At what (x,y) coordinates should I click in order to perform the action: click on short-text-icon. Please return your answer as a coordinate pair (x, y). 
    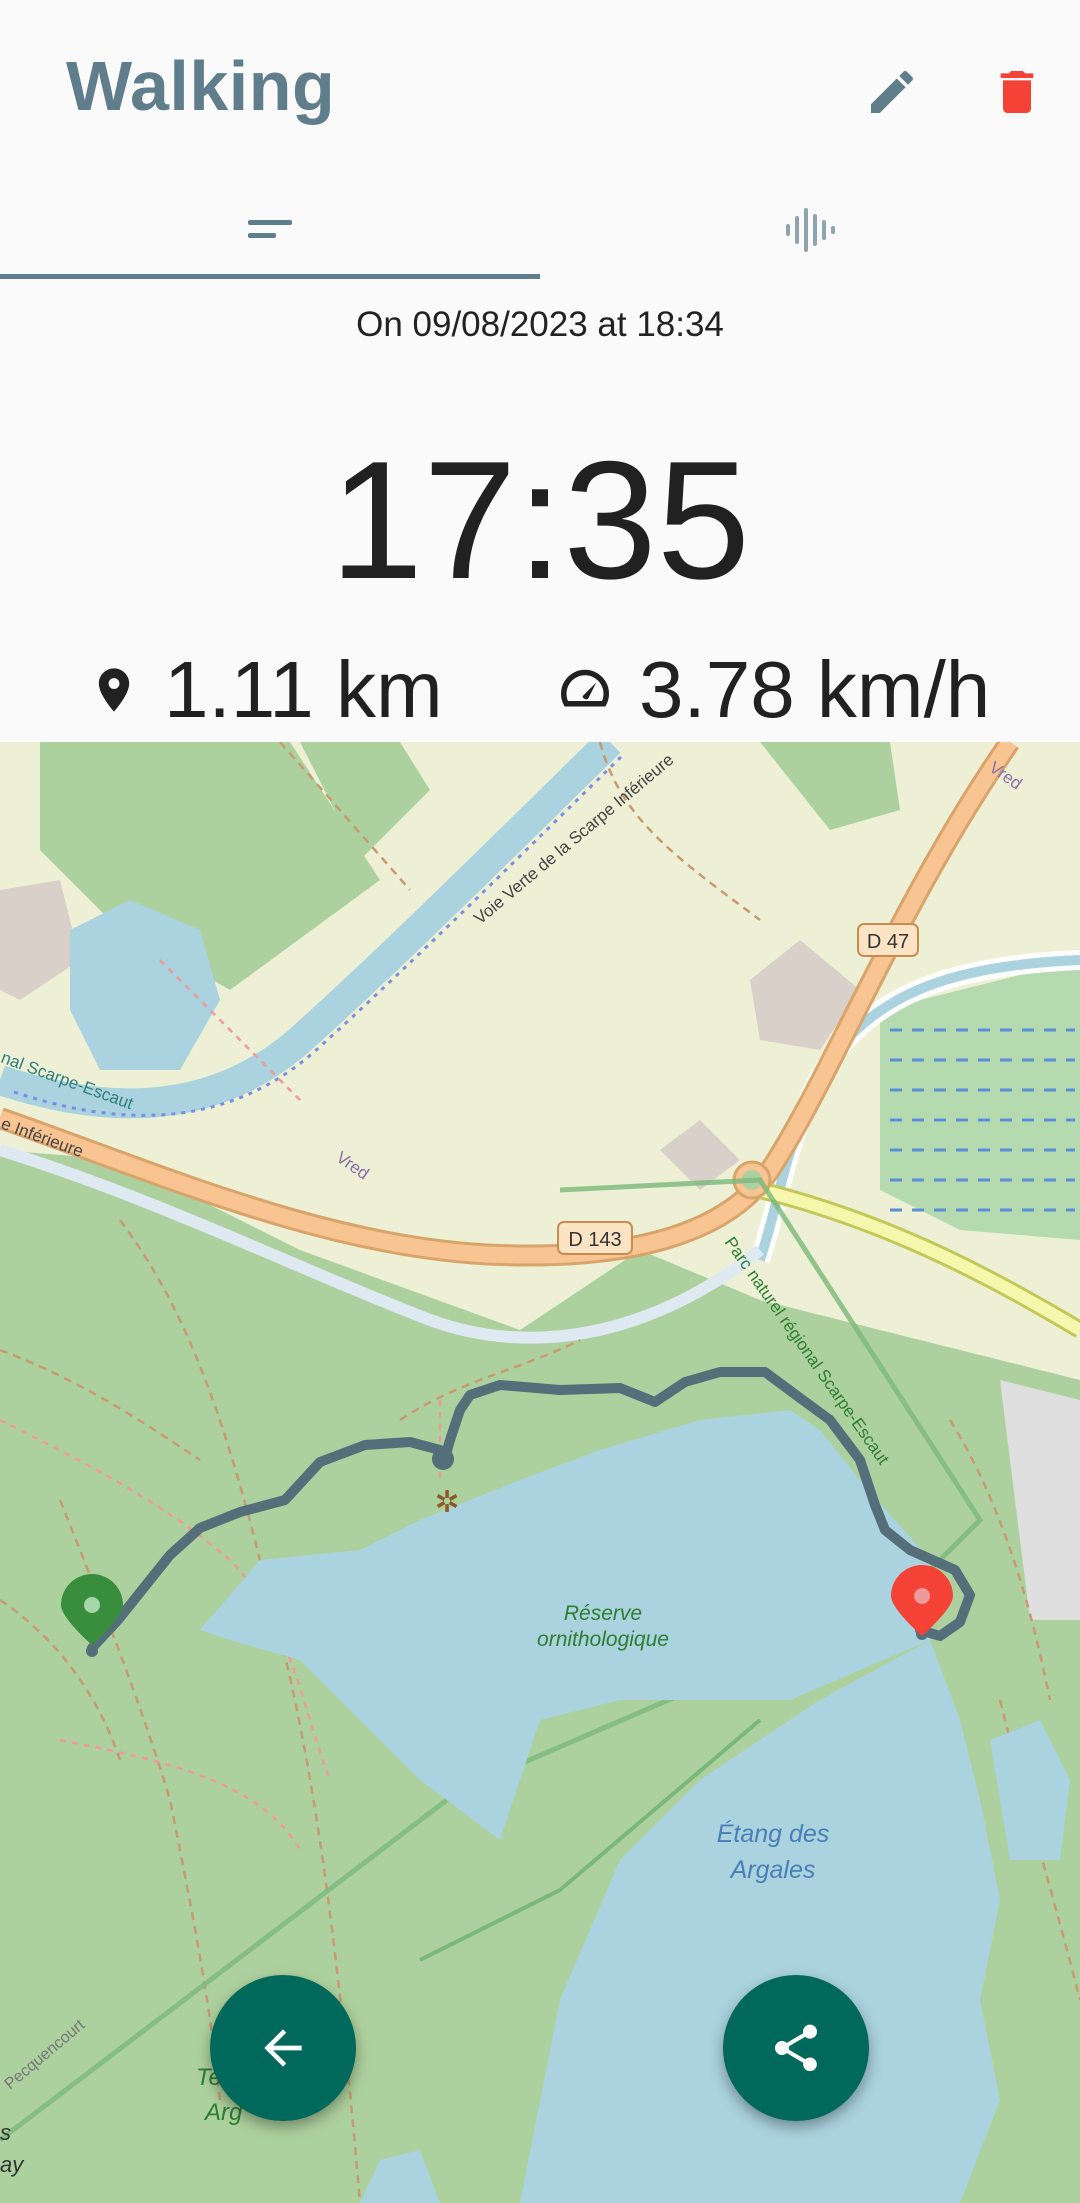
    Looking at the image, I should click on (270, 229).